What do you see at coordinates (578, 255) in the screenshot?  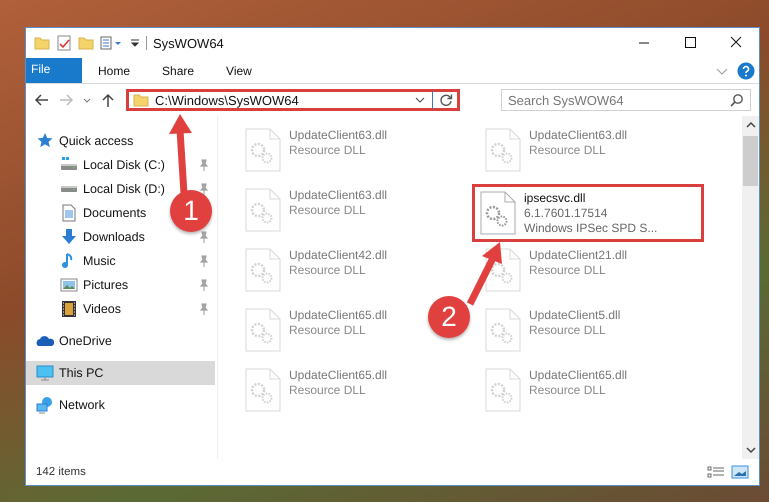 I see `file-name: UpdateClient21.dll` at bounding box center [578, 255].